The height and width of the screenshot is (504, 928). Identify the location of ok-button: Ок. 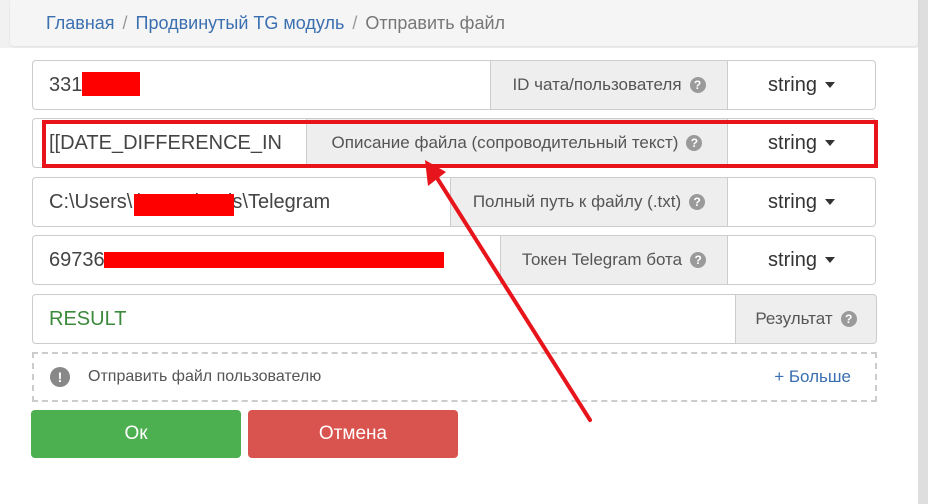
(136, 434).